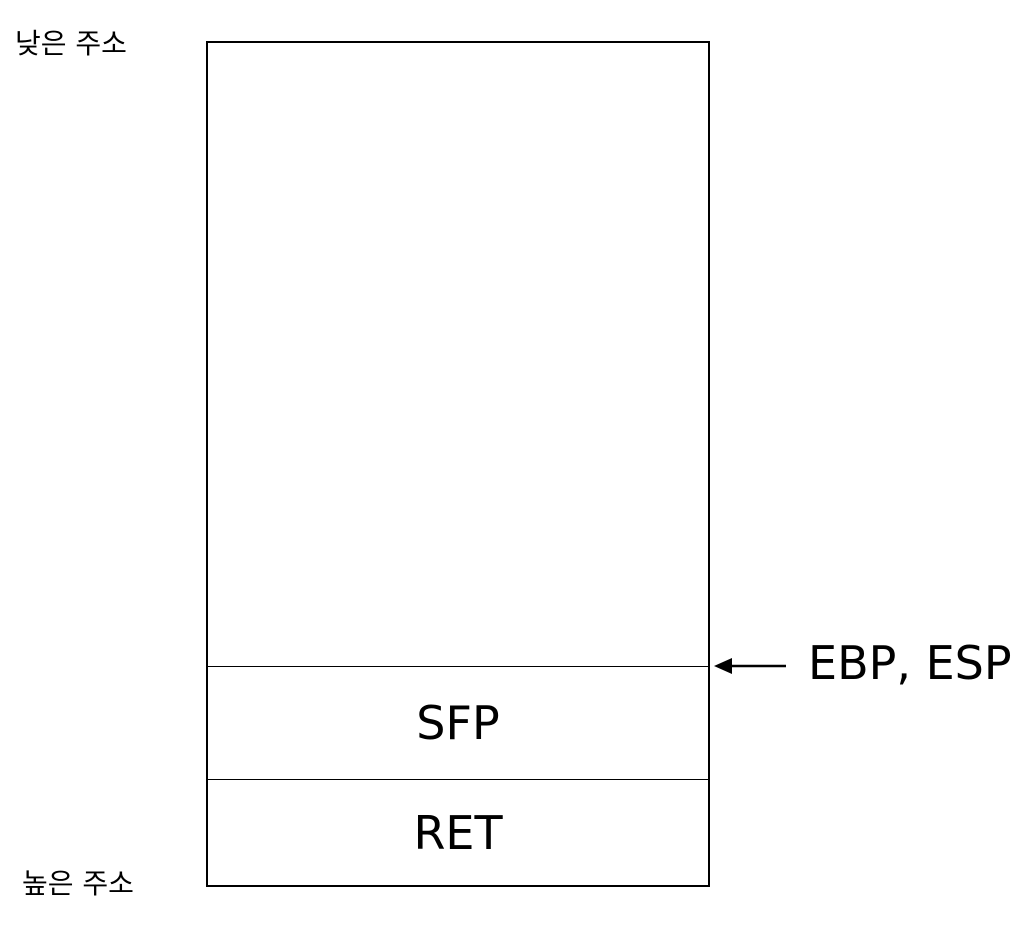 Image resolution: width=1024 pixels, height=928 pixels. Describe the element at coordinates (71, 43) in the screenshot. I see `low-address-label: 낮은 주소` at that location.